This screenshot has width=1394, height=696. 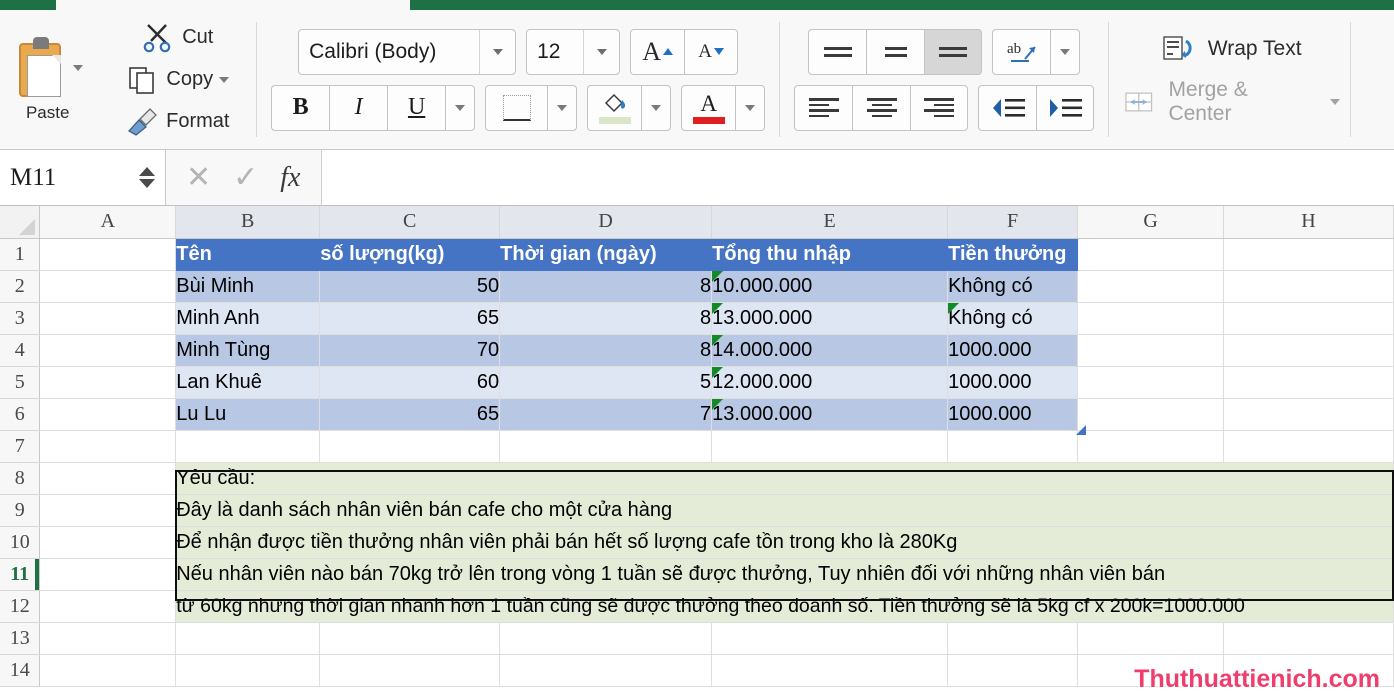 What do you see at coordinates (108, 542) in the screenshot?
I see `cell-A10` at bounding box center [108, 542].